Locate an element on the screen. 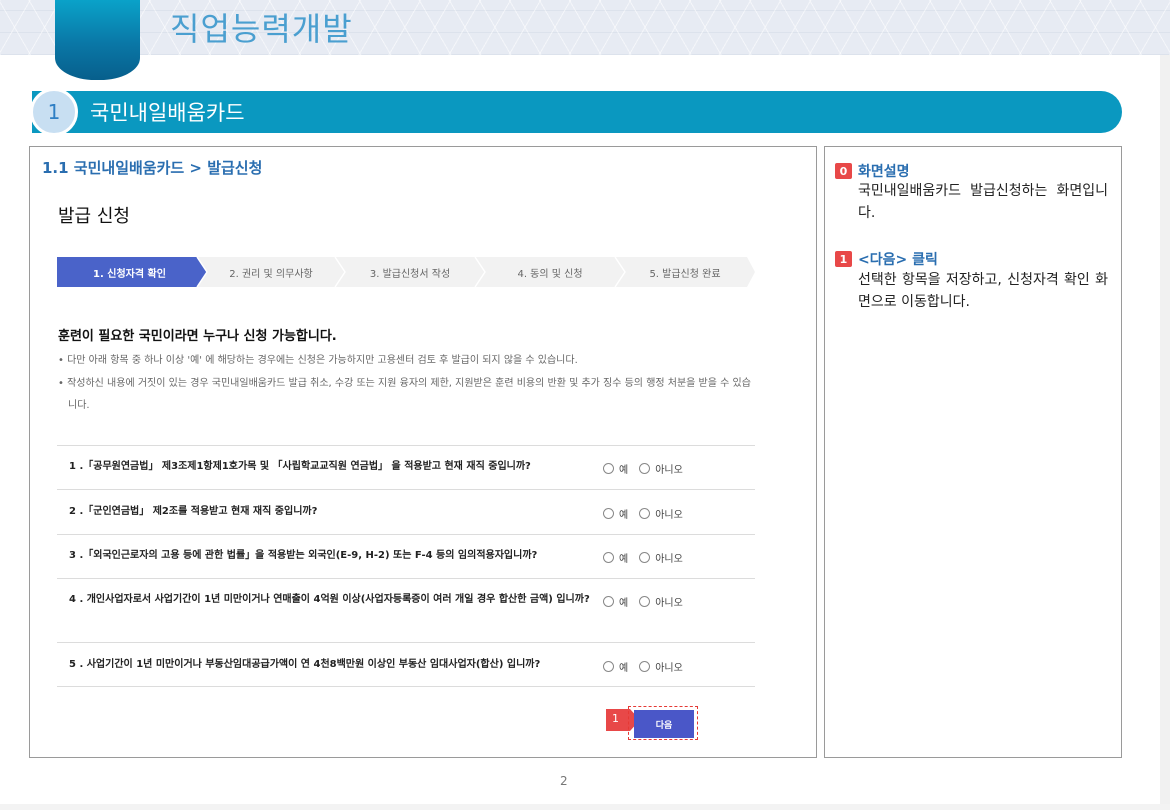  question-2-text: 2 .「군인연금법」 제2조를 적용받고 현재 재직 중입니까? is located at coordinates (193, 511).